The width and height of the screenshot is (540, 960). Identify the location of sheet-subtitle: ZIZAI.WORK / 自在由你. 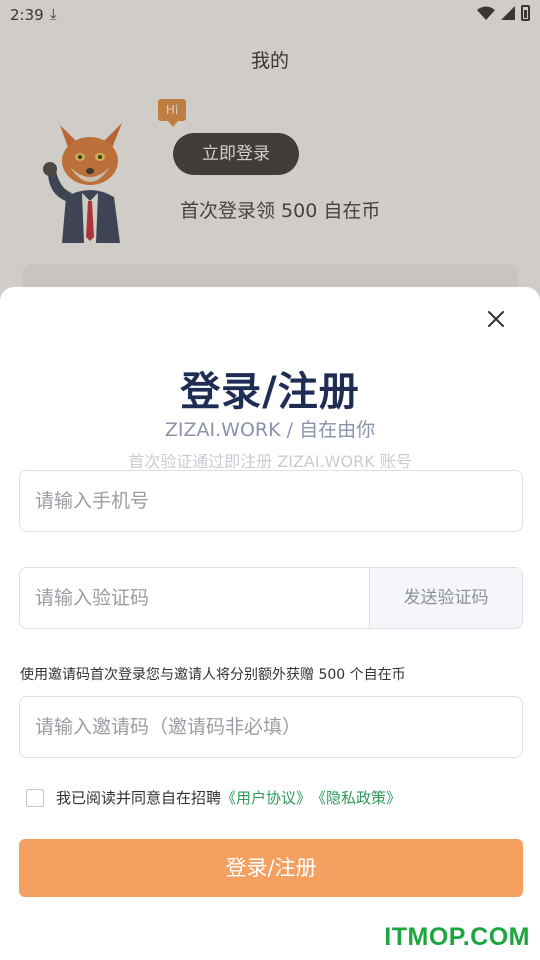
(270, 430).